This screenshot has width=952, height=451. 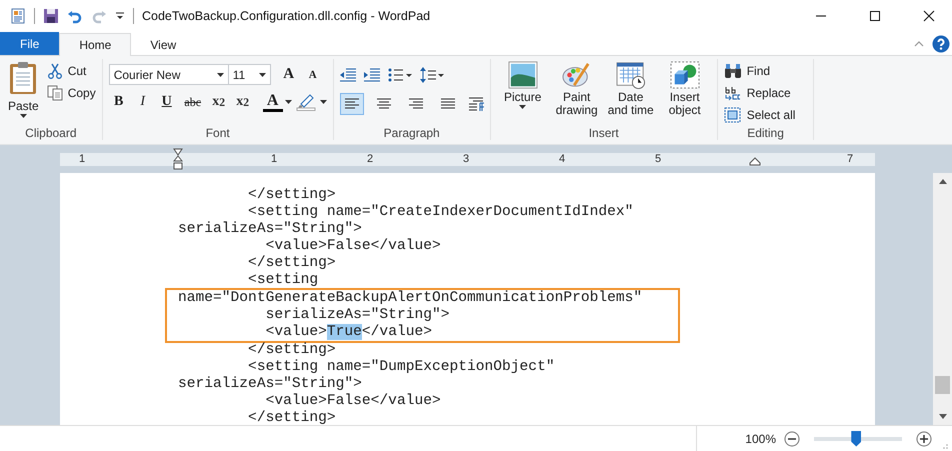 What do you see at coordinates (760, 93) in the screenshot?
I see `editing-button: Replace` at bounding box center [760, 93].